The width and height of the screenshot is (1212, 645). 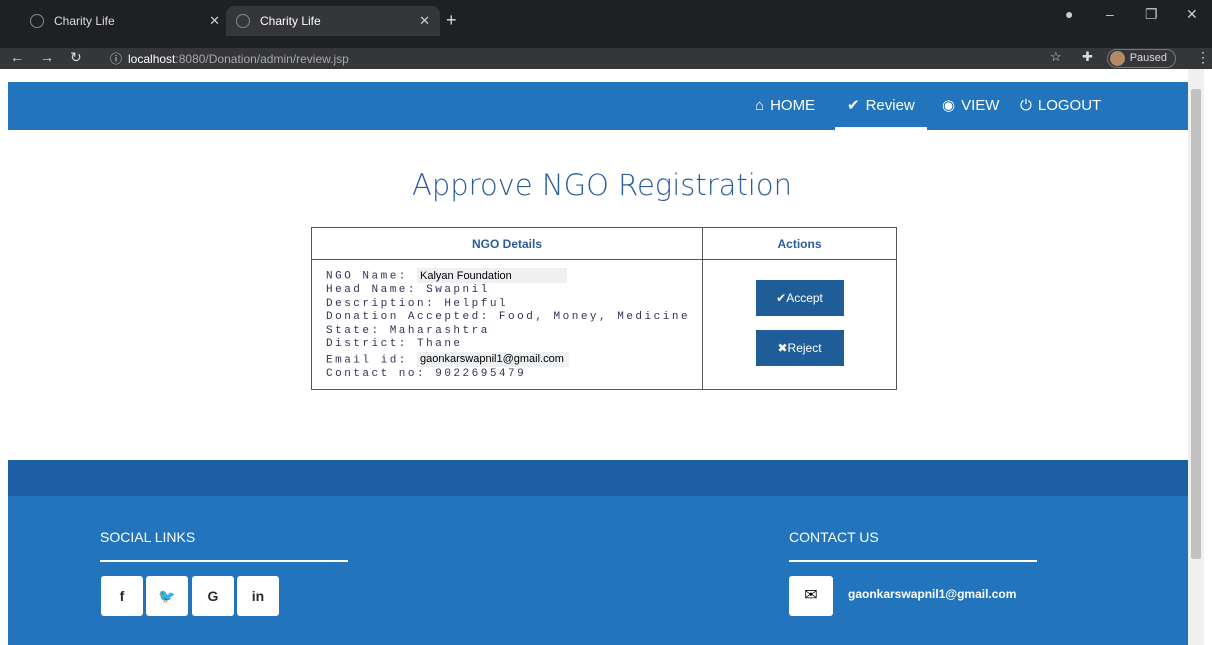 What do you see at coordinates (333, 21) in the screenshot?
I see `browser-tab-active: Charity Life ✕` at bounding box center [333, 21].